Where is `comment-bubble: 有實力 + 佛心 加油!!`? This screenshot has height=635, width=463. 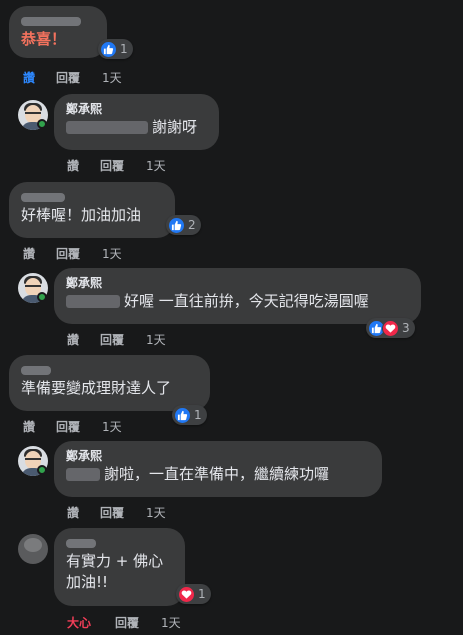 comment-bubble: 有實力 + 佛心 加油!! is located at coordinates (119, 567).